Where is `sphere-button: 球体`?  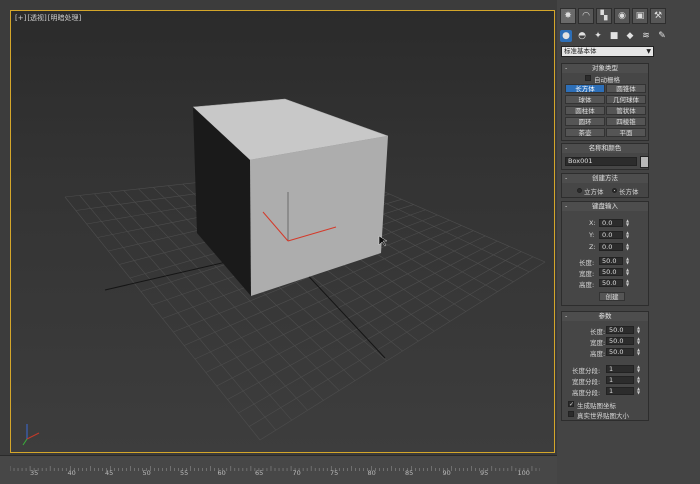
sphere-button: 球体 is located at coordinates (585, 99).